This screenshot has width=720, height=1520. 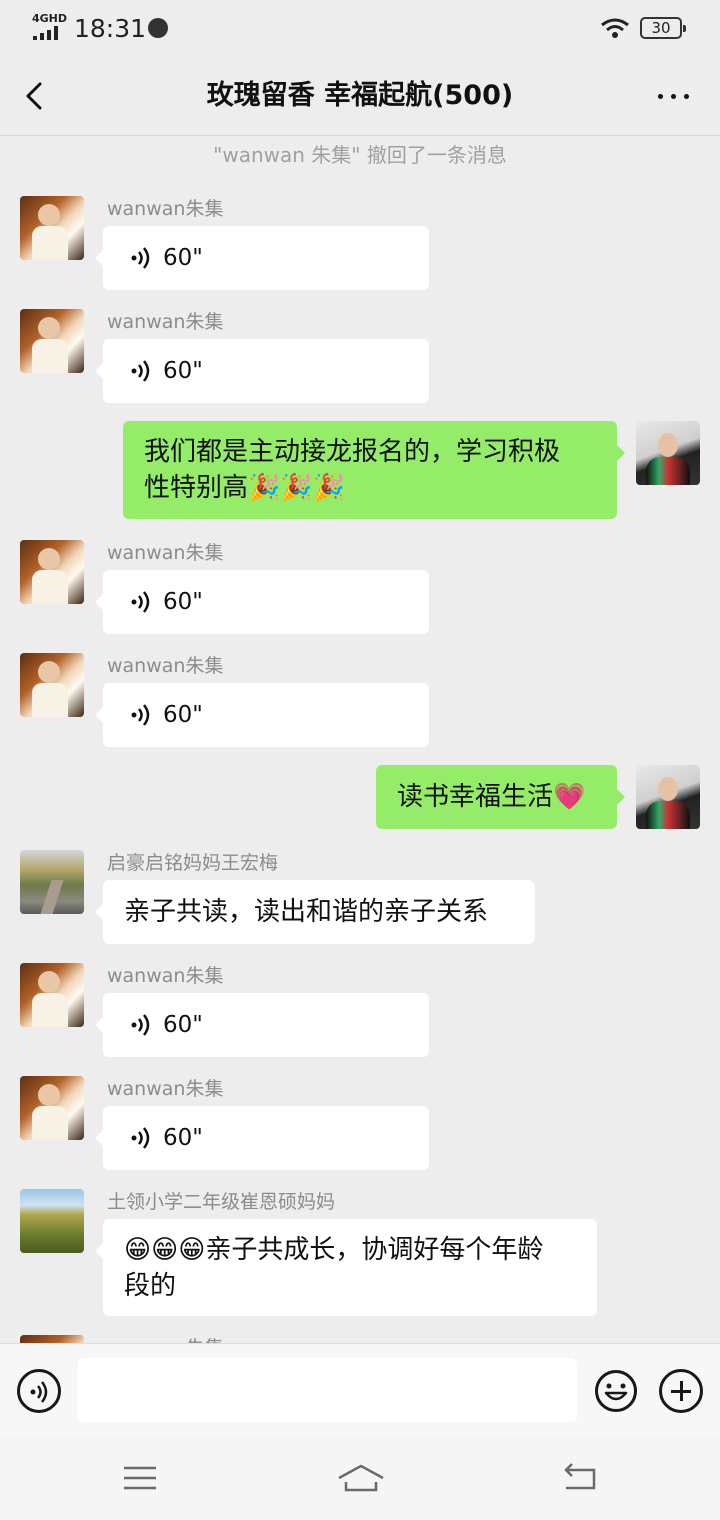 I want to click on sender-name: 土领小学二年级崔恩硕妈妈, so click(x=221, y=1202).